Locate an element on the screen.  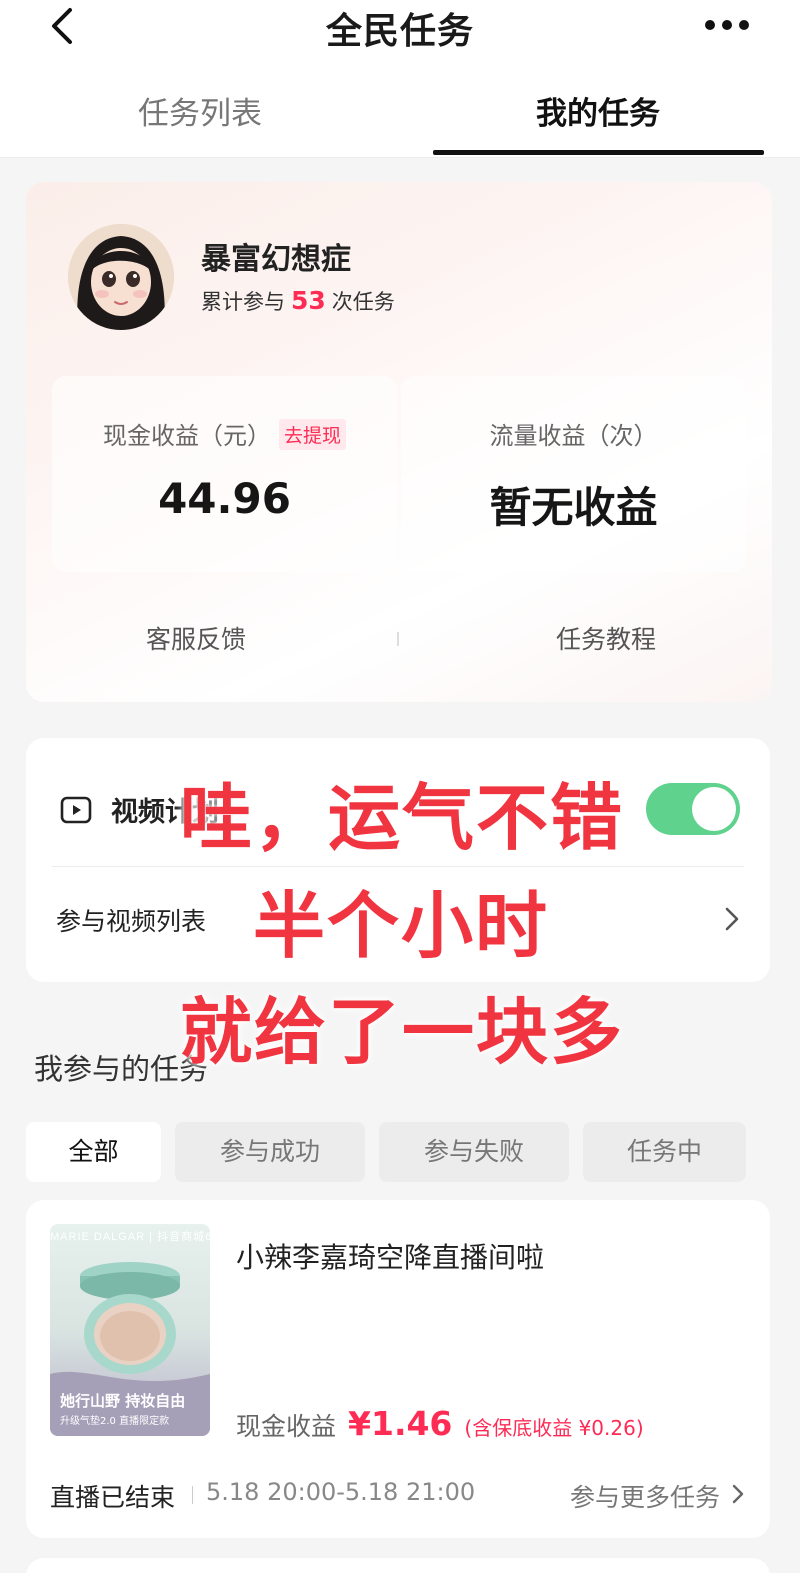
product-slogan: 她行山野 持妆自由 is located at coordinates (123, 1401).